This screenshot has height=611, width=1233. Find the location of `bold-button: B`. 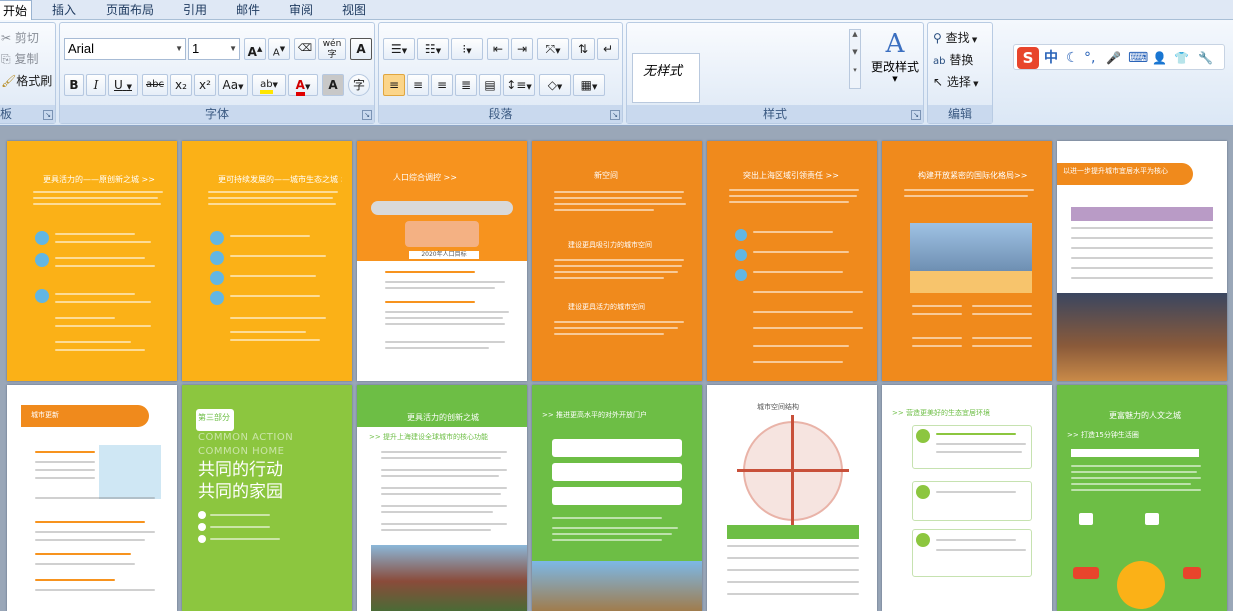

bold-button: B is located at coordinates (74, 85).